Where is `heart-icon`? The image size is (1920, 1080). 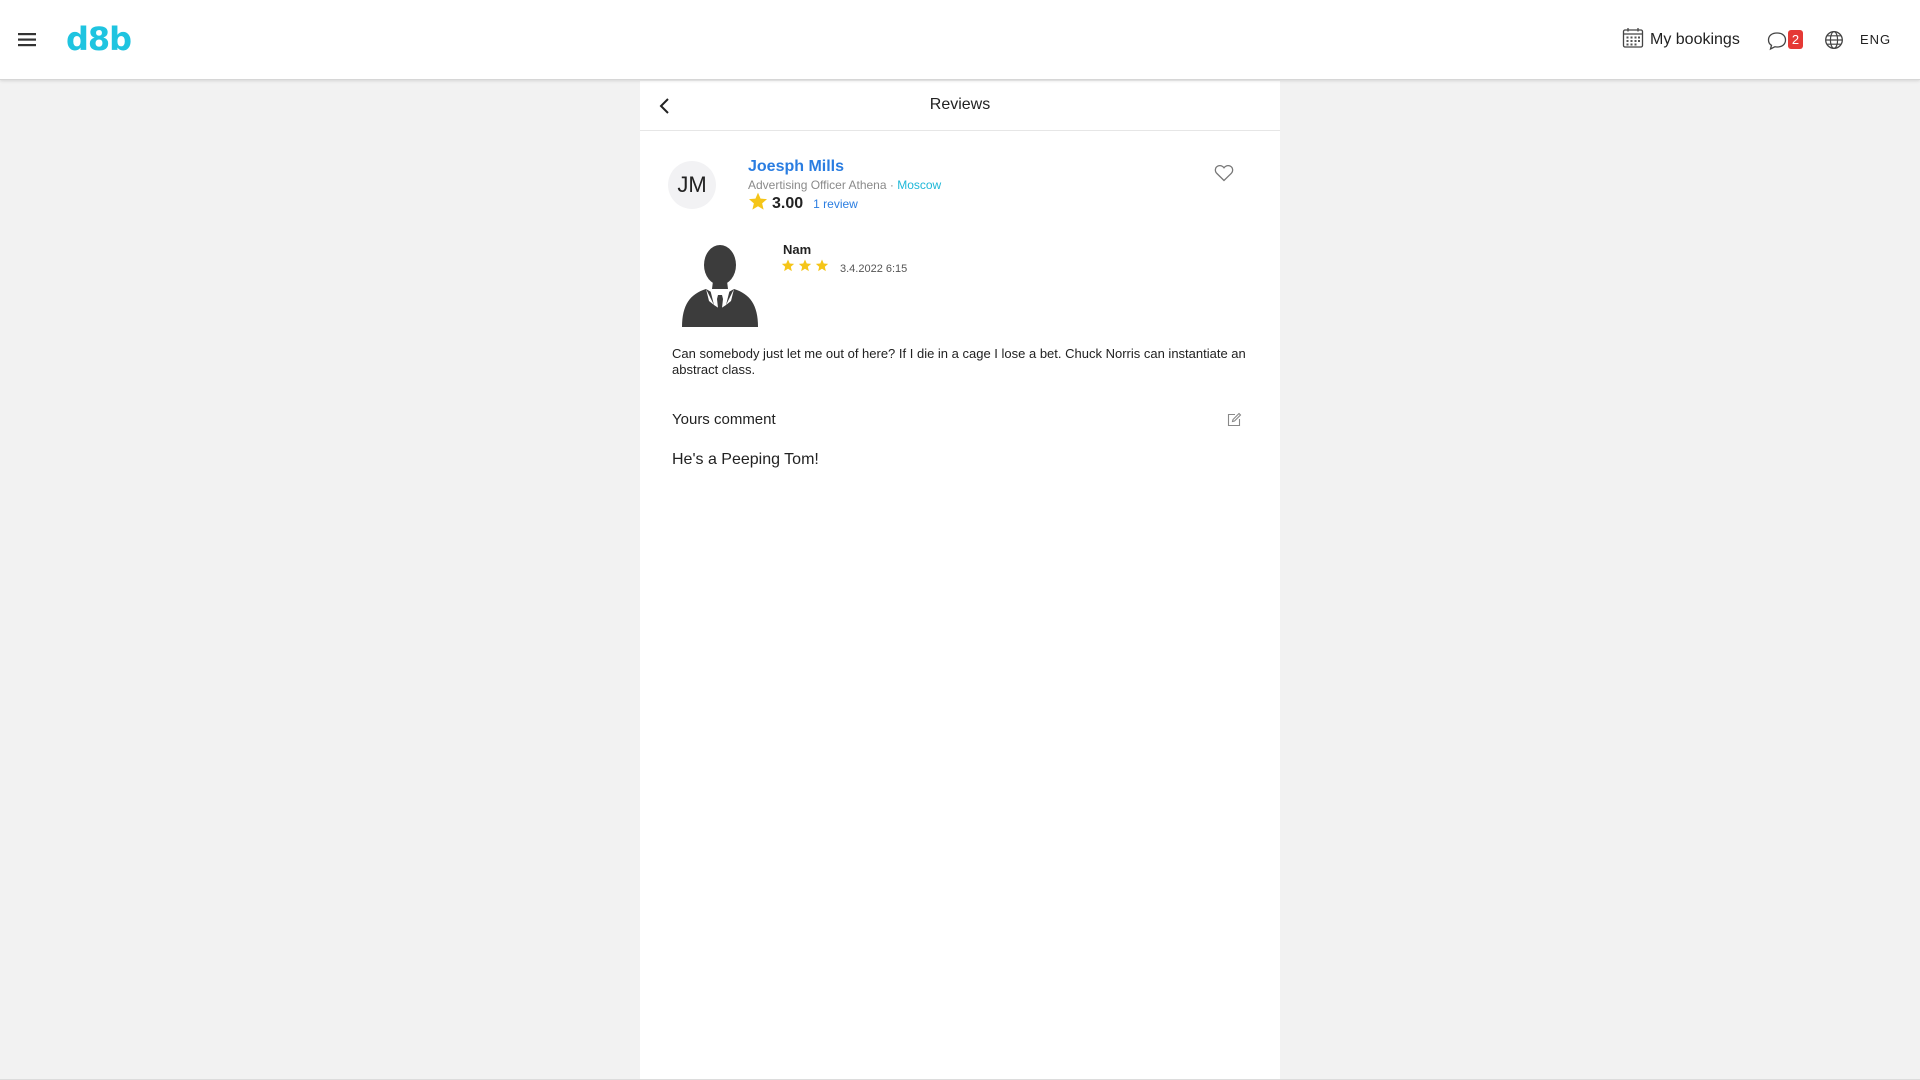
heart-icon is located at coordinates (1224, 173).